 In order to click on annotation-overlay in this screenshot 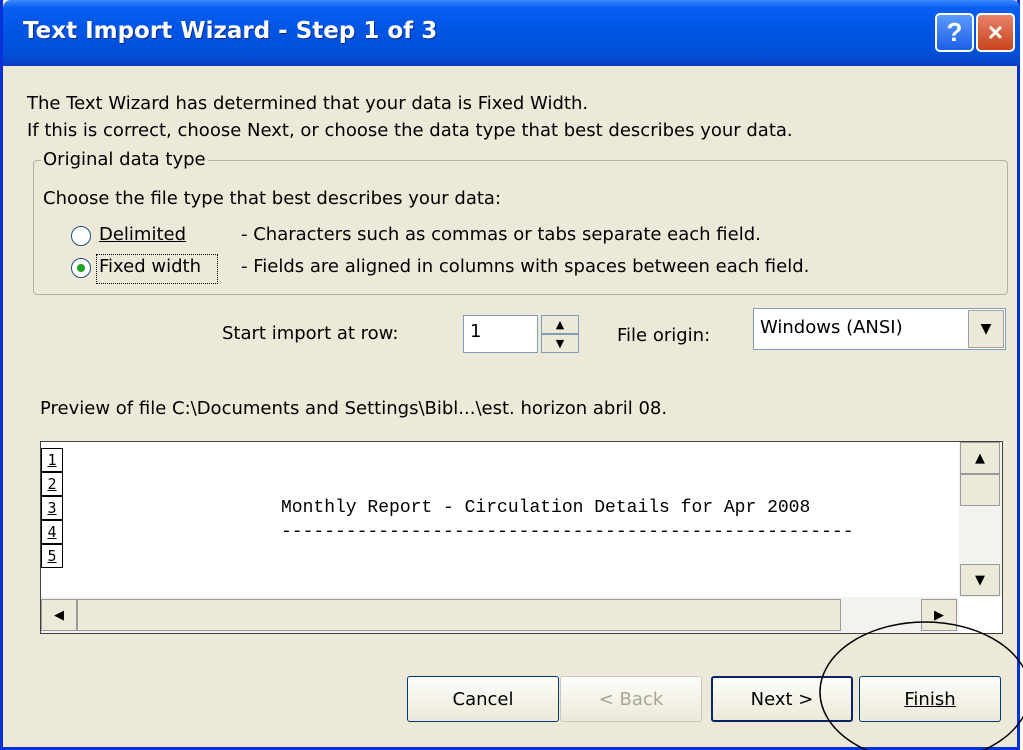, I will do `click(921, 685)`.